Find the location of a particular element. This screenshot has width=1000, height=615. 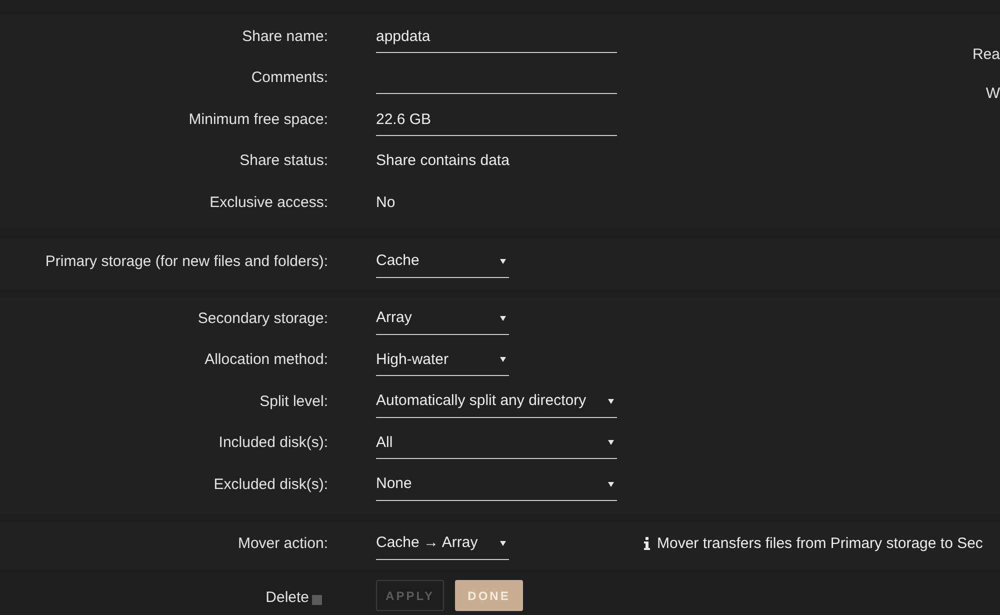

select-dropdown: Cache is located at coordinates (442, 262).